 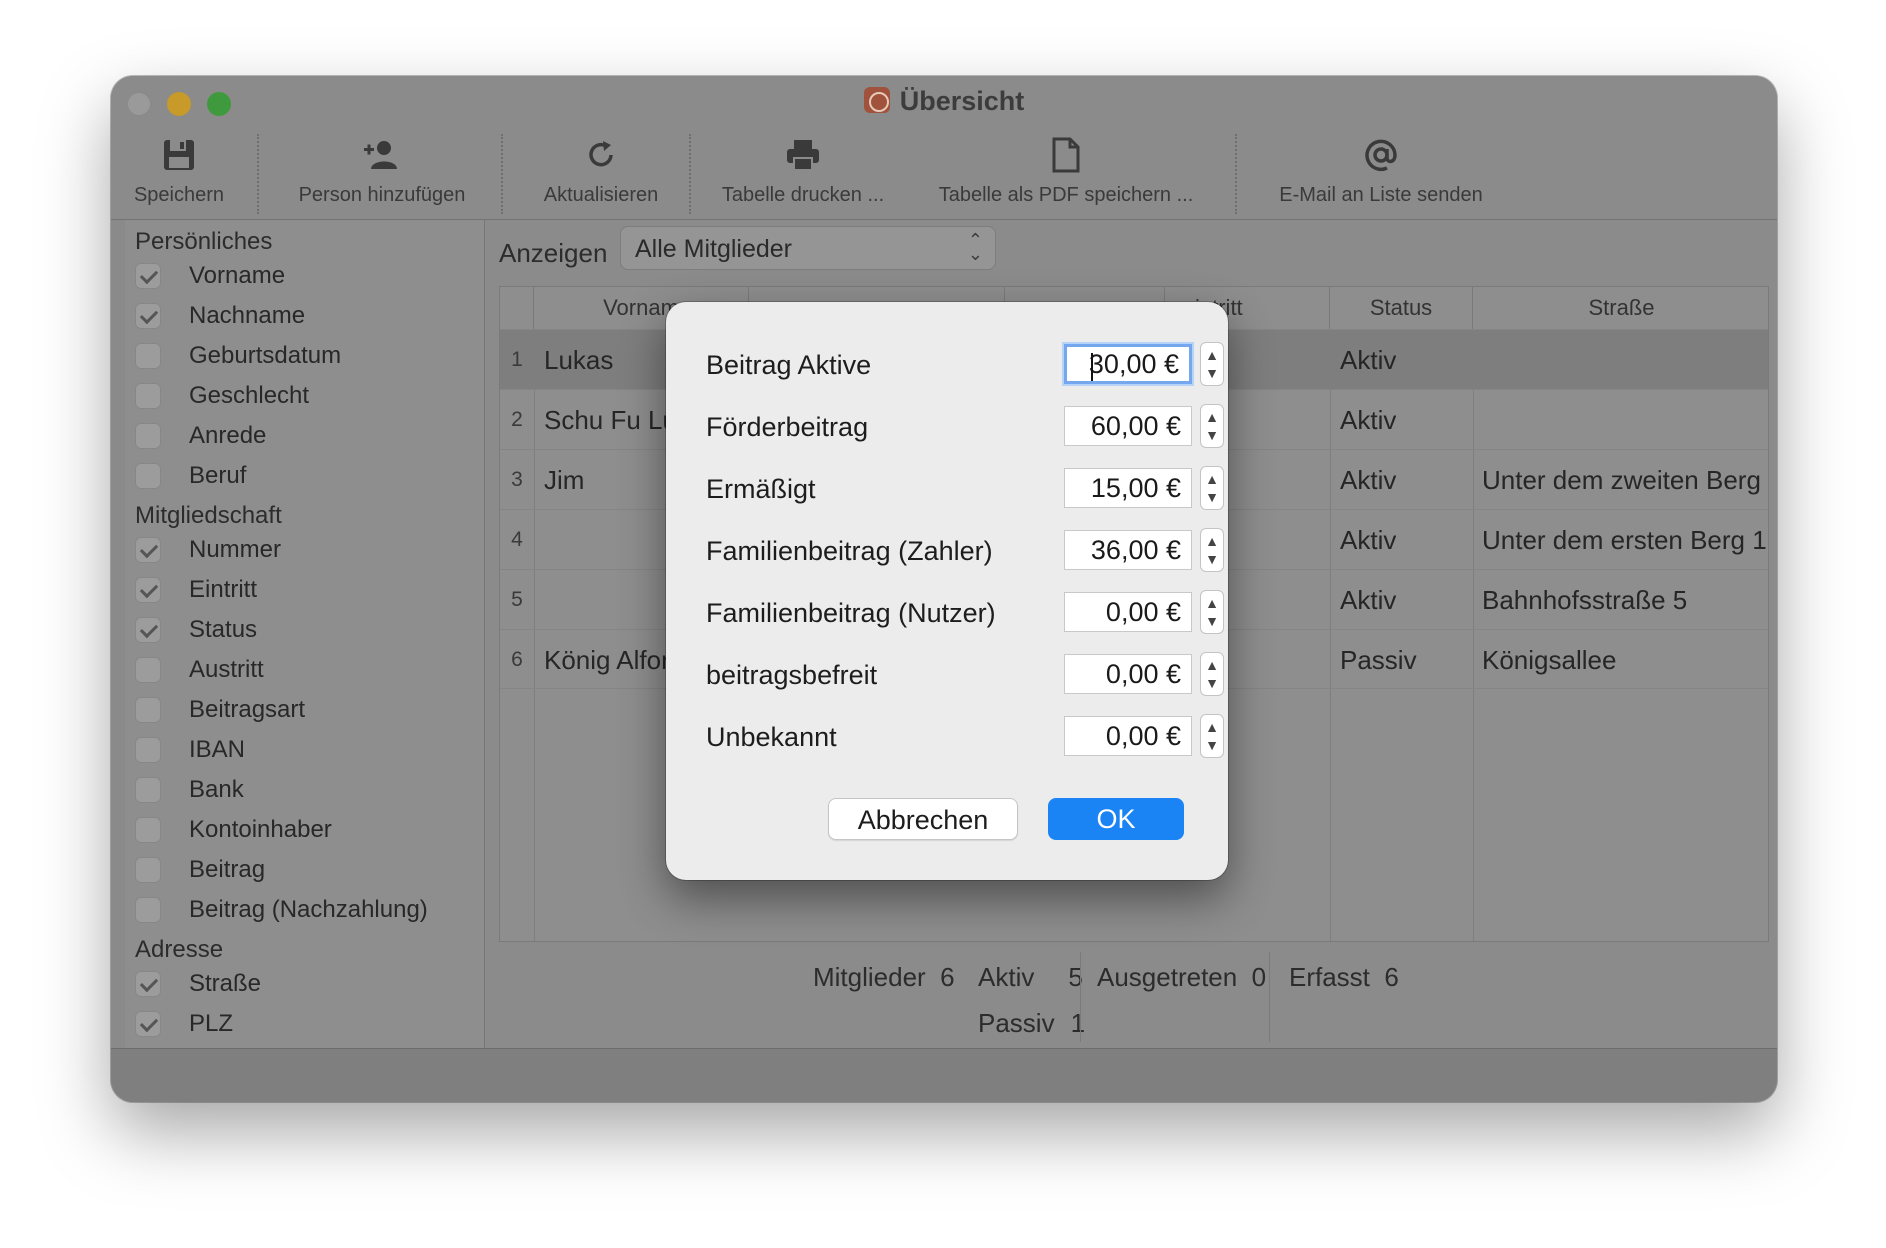 I want to click on checkbox-beitrag: Beitrag, so click(x=200, y=870).